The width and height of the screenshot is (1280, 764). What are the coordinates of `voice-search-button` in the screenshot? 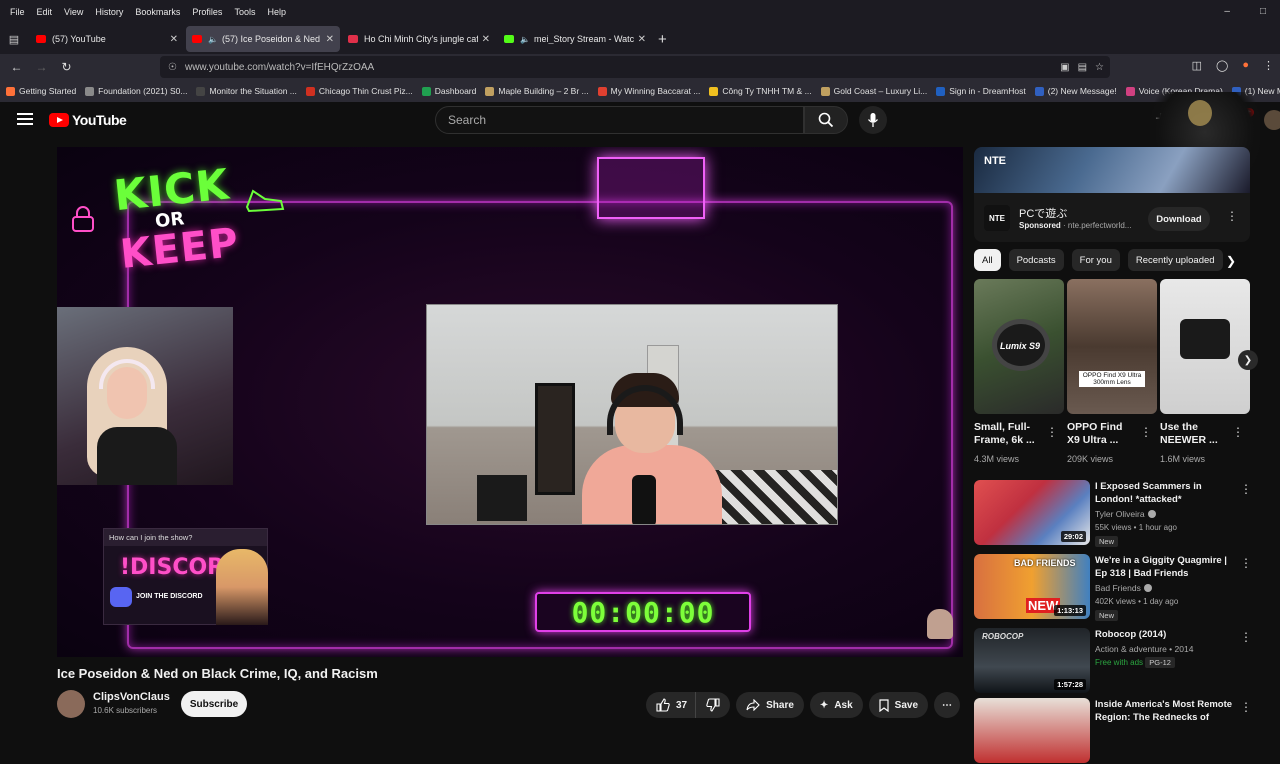 It's located at (873, 120).